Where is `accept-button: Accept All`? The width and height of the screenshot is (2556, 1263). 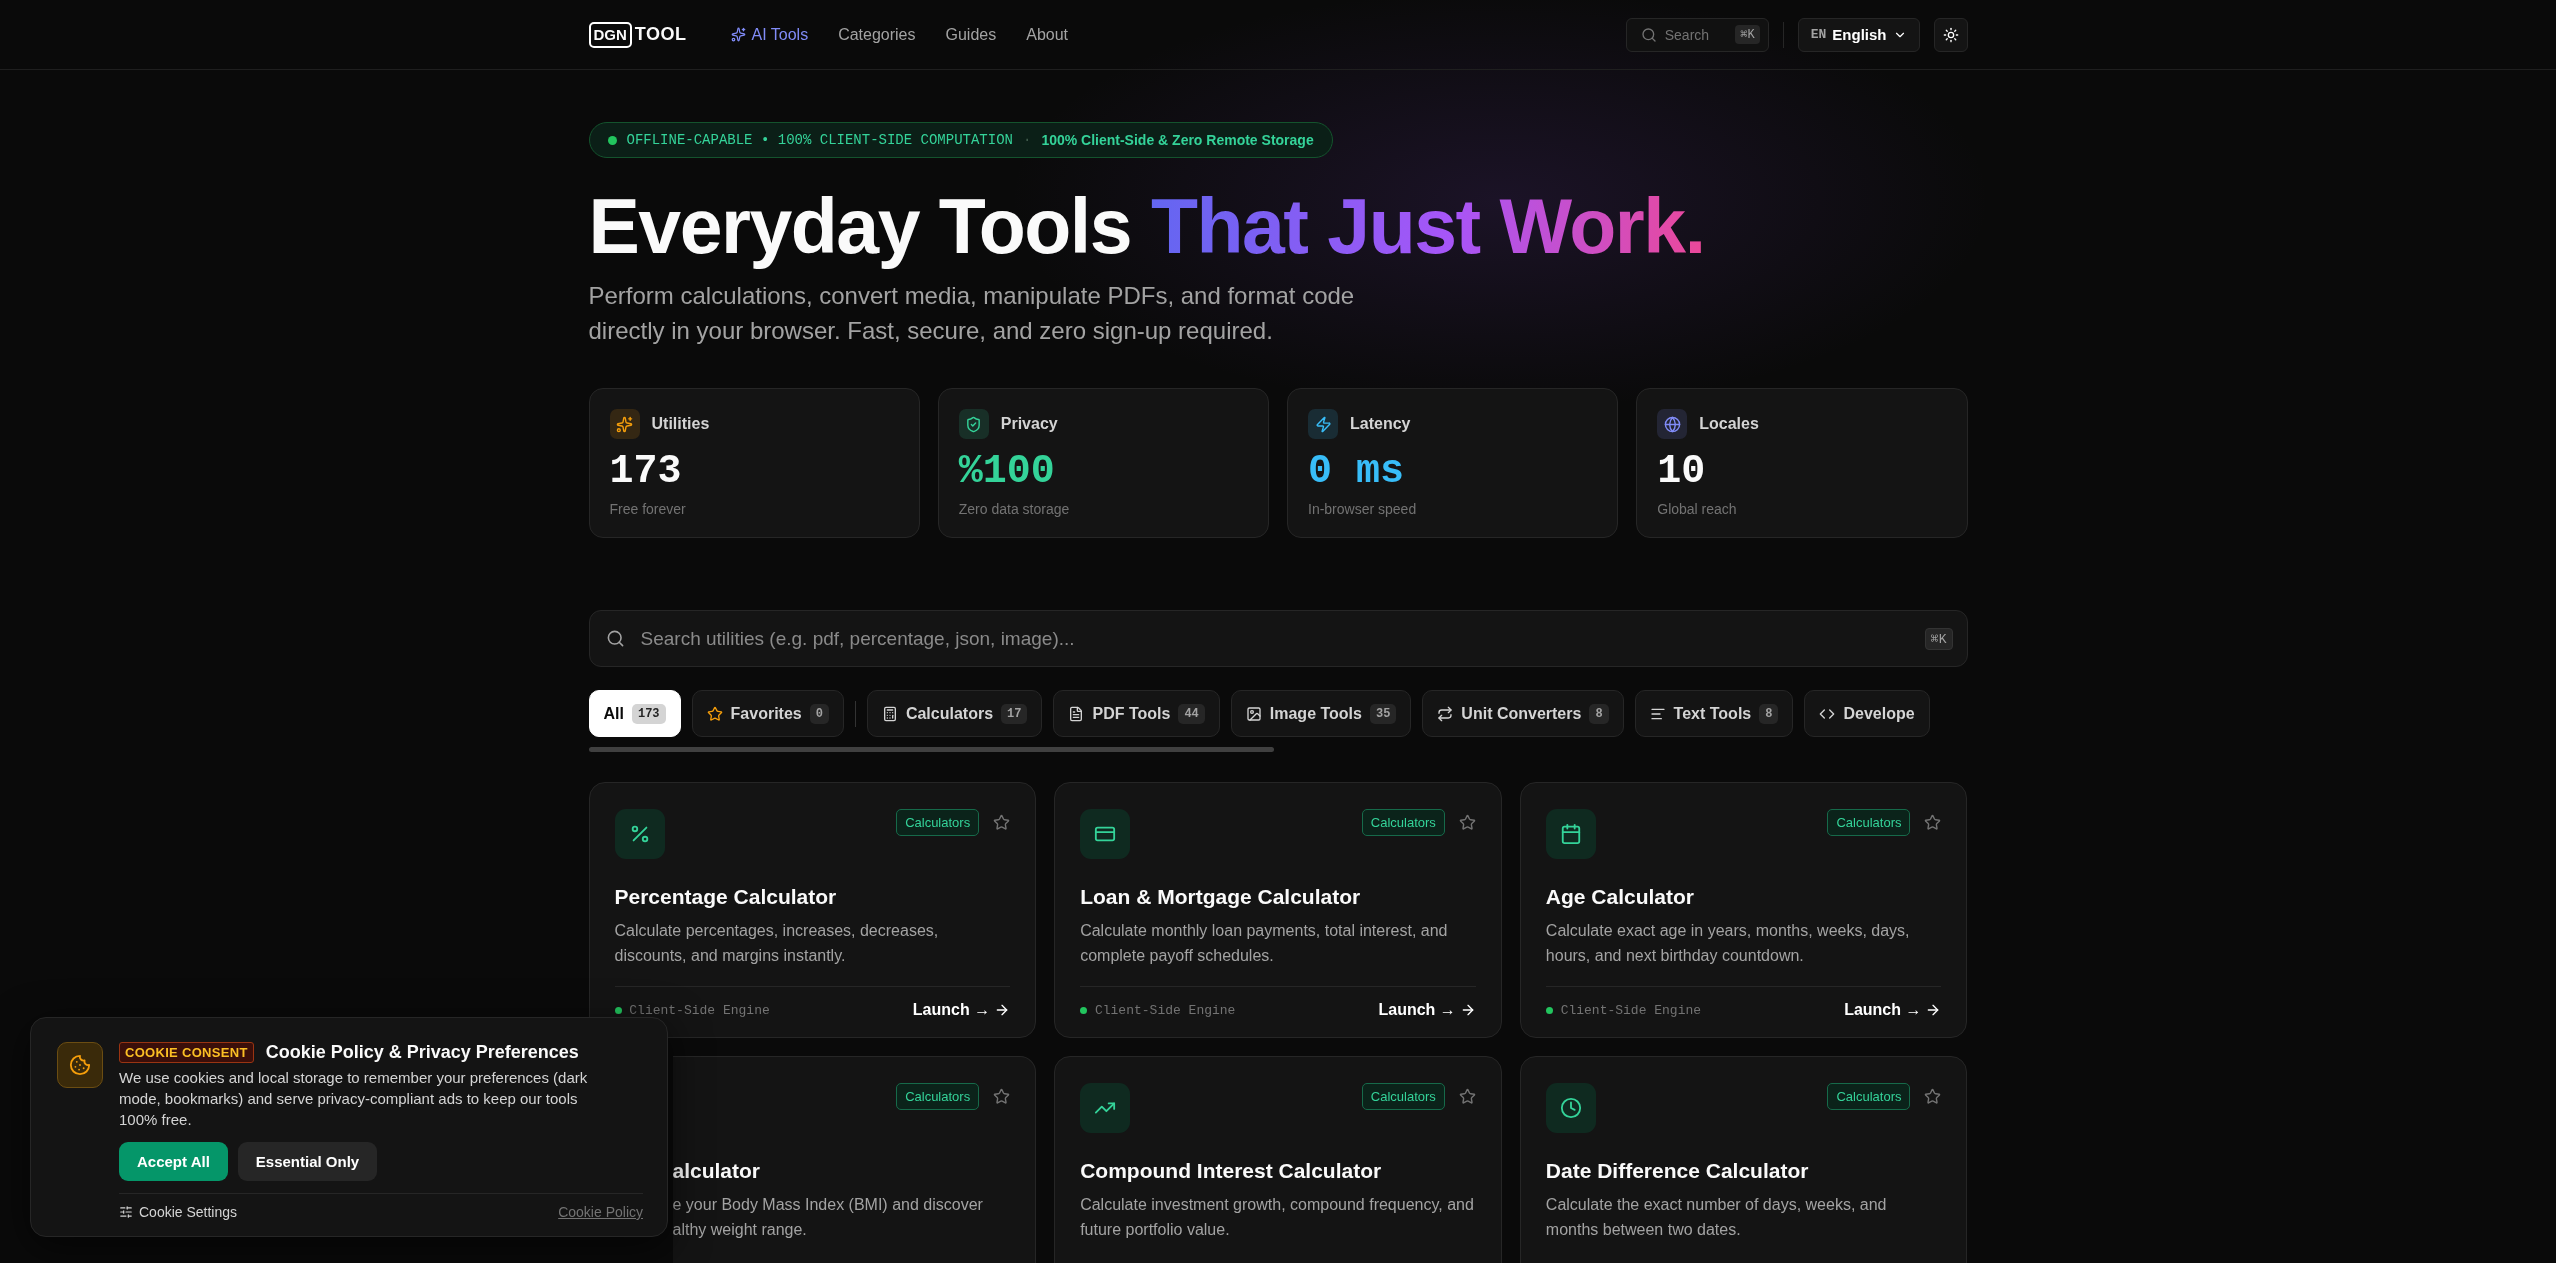
accept-button: Accept All is located at coordinates (173, 1161).